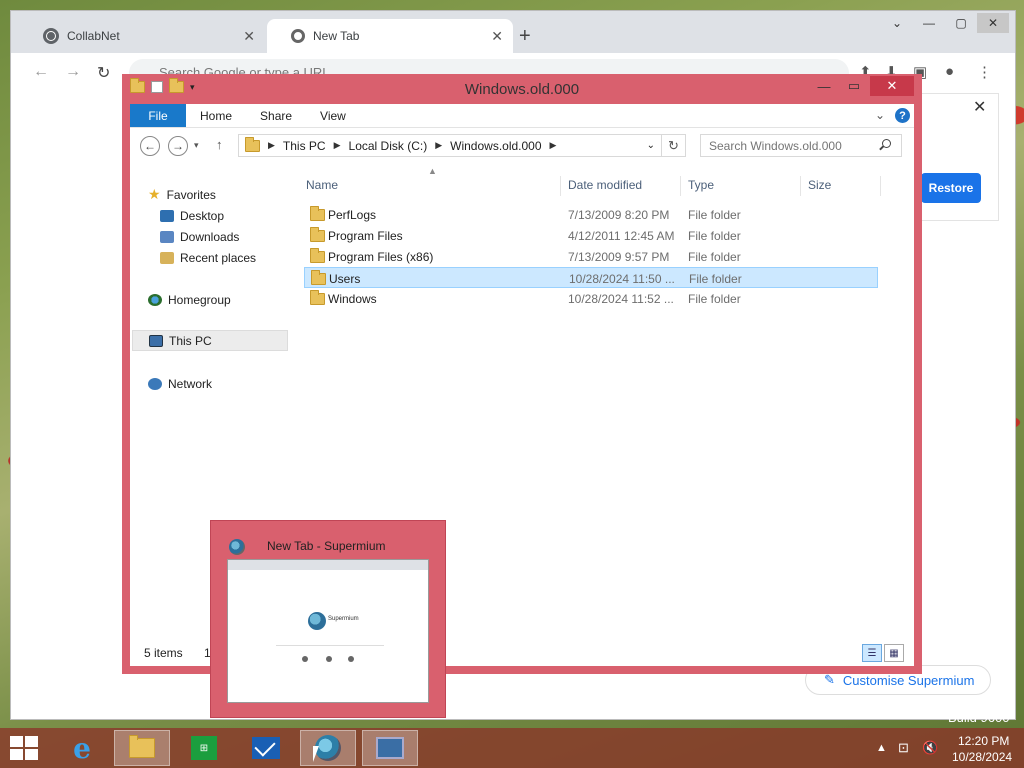 The image size is (1024, 768). I want to click on details-view-icon: ☰, so click(872, 653).